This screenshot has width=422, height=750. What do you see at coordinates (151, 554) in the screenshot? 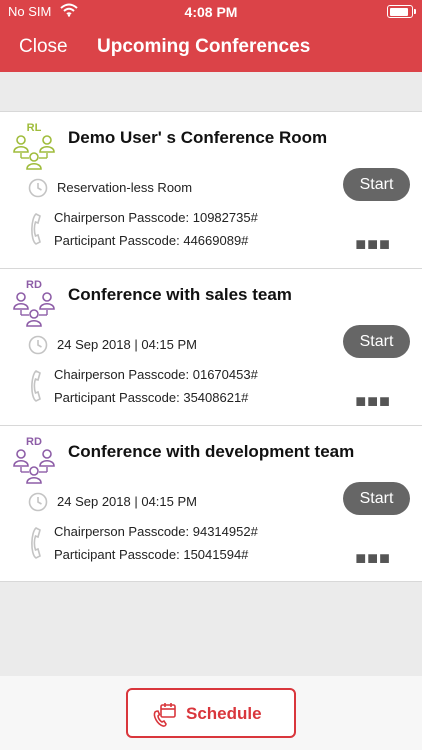
I see `participant-passcode: Participant Passcode: 15041594#` at bounding box center [151, 554].